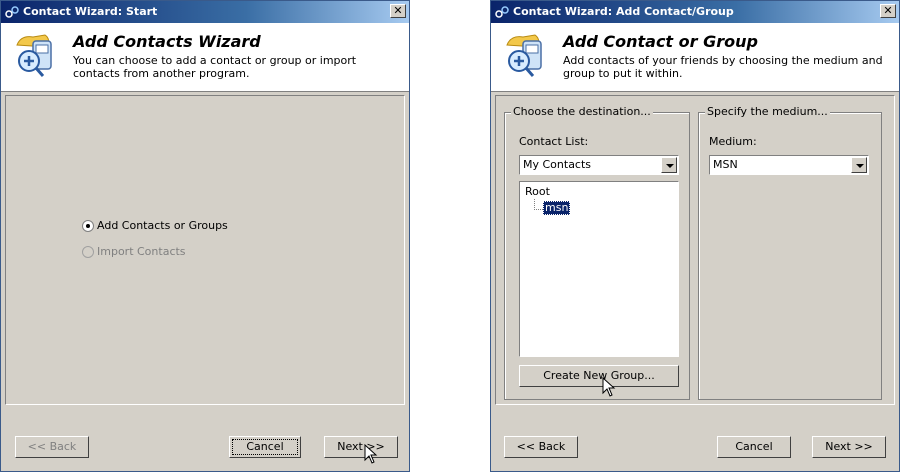 This screenshot has width=900, height=472. What do you see at coordinates (660, 41) in the screenshot?
I see `header-title: Add Contact or Group` at bounding box center [660, 41].